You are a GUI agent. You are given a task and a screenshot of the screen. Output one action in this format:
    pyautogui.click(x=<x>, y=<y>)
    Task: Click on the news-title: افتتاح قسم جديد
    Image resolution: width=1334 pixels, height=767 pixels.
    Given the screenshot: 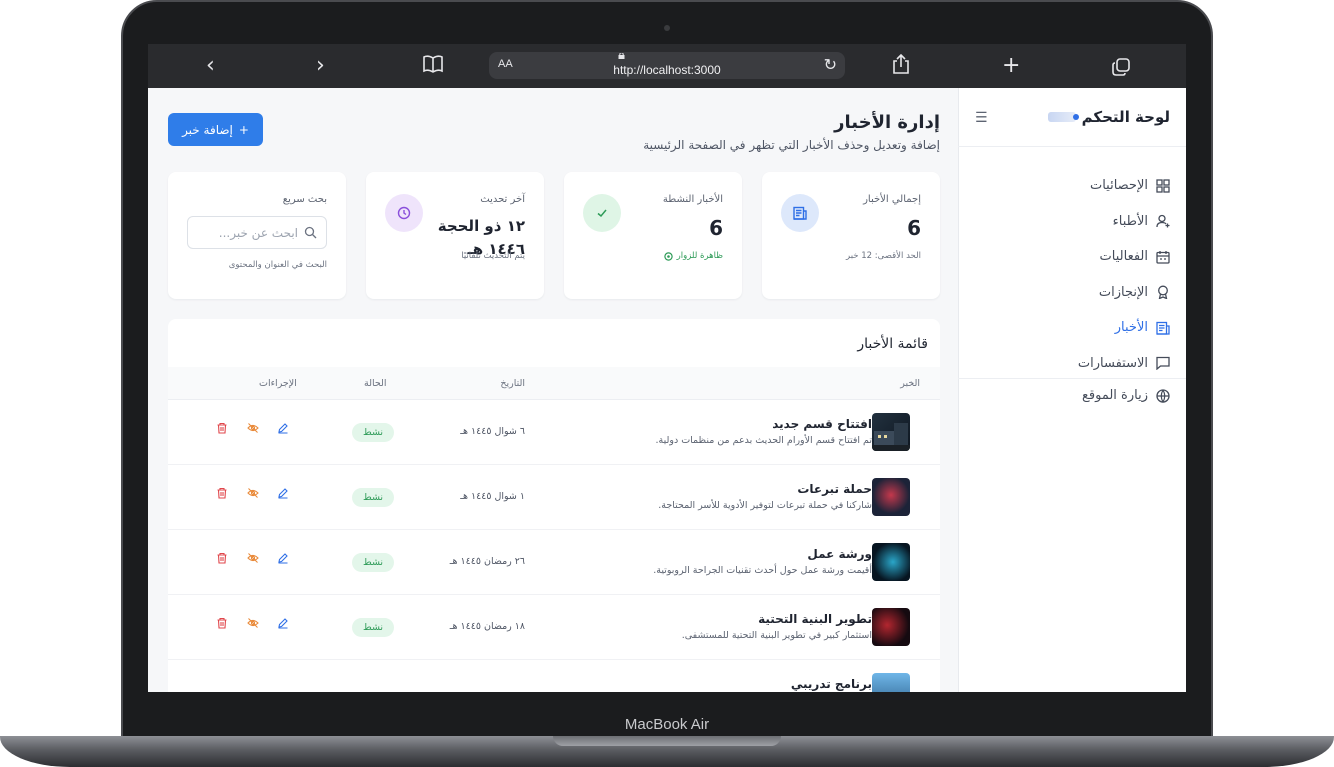 What is the action you would take?
    pyautogui.click(x=822, y=424)
    